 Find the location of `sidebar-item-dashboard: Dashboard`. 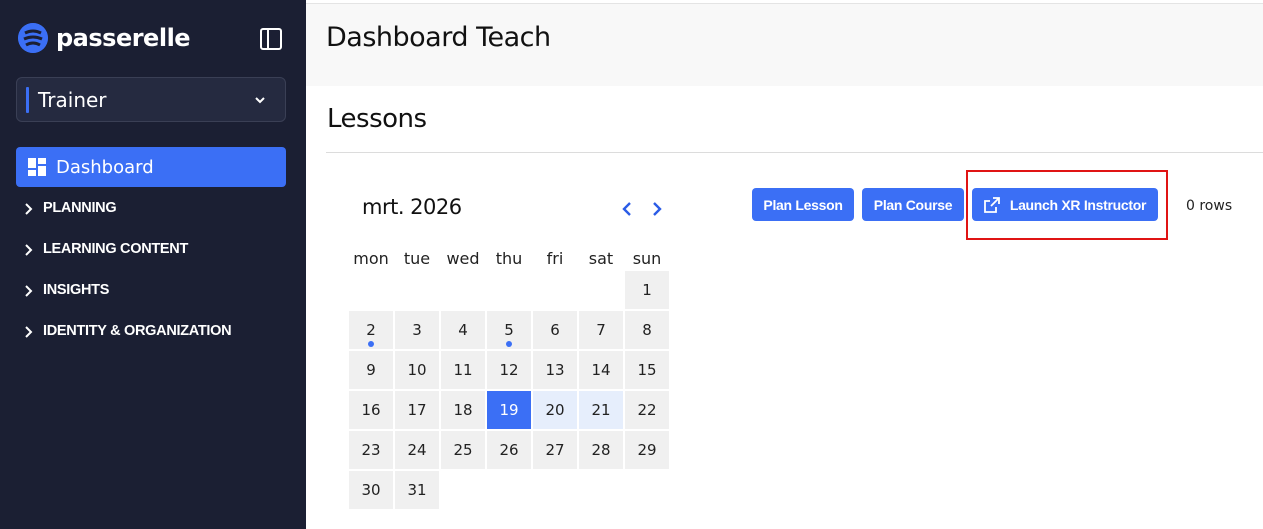

sidebar-item-dashboard: Dashboard is located at coordinates (151, 167).